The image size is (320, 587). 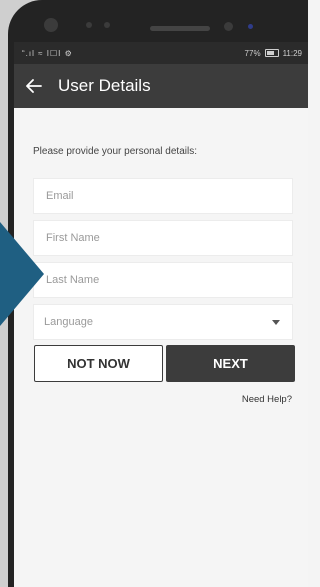 What do you see at coordinates (250, 26) in the screenshot?
I see `iris-sensor` at bounding box center [250, 26].